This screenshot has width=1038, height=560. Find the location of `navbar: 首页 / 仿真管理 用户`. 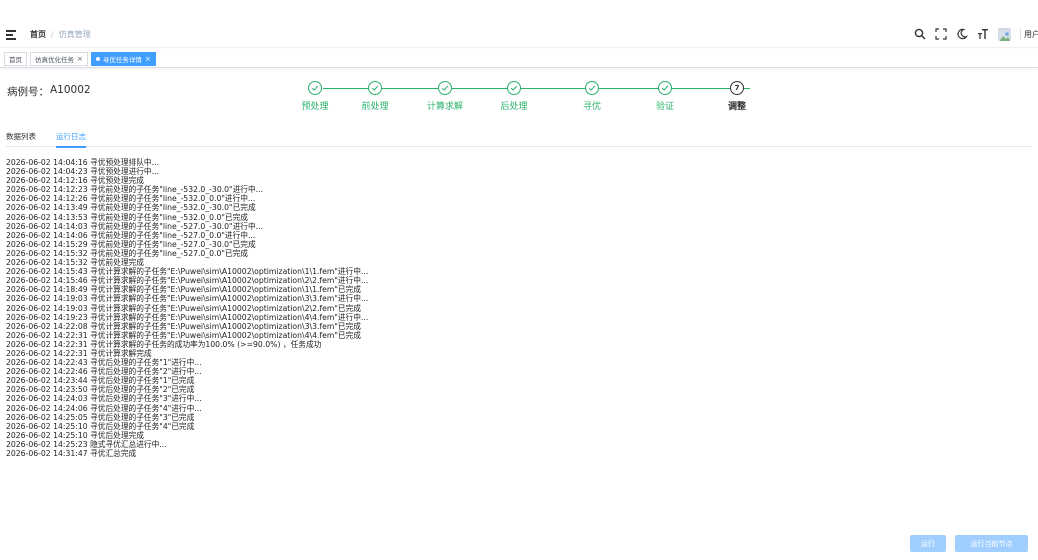

navbar: 首页 / 仿真管理 用户 is located at coordinates (519, 24).